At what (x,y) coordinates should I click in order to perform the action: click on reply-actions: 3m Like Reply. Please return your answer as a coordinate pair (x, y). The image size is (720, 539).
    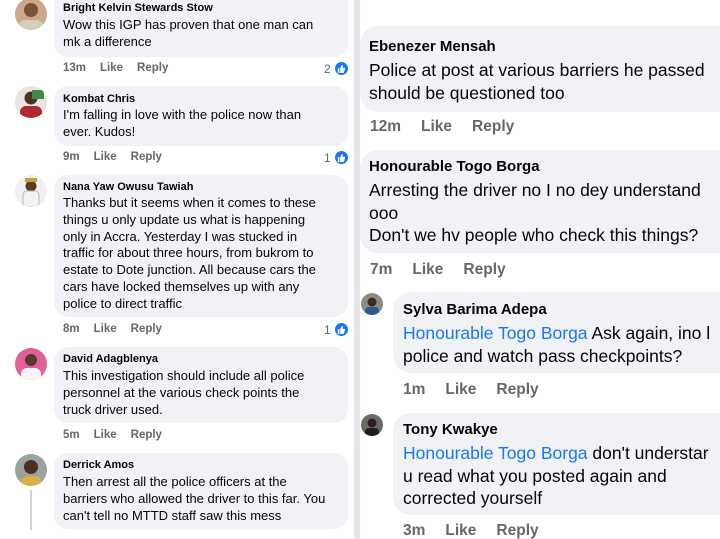
    Looking at the image, I should click on (481, 530).